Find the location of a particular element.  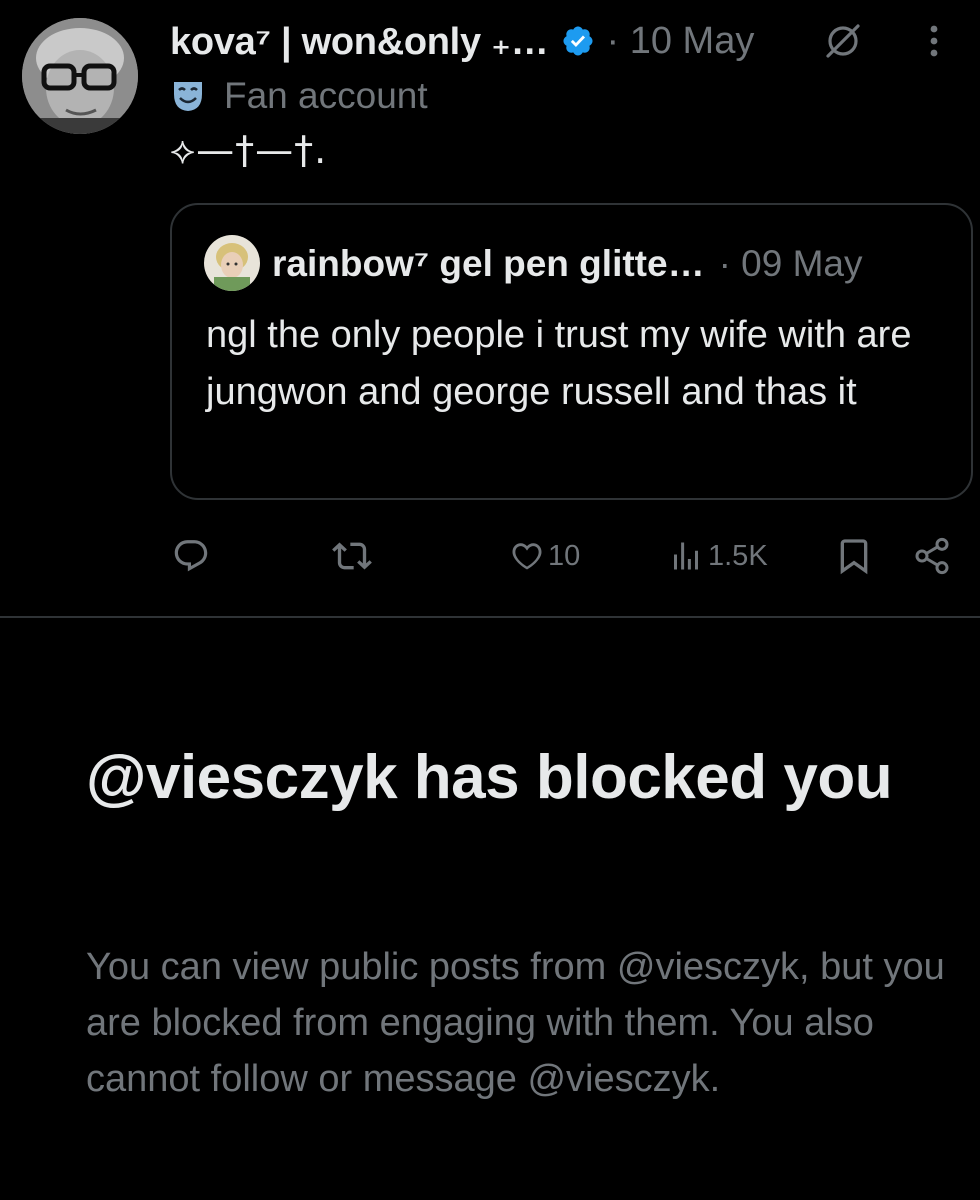

share-icon is located at coordinates (932, 556).